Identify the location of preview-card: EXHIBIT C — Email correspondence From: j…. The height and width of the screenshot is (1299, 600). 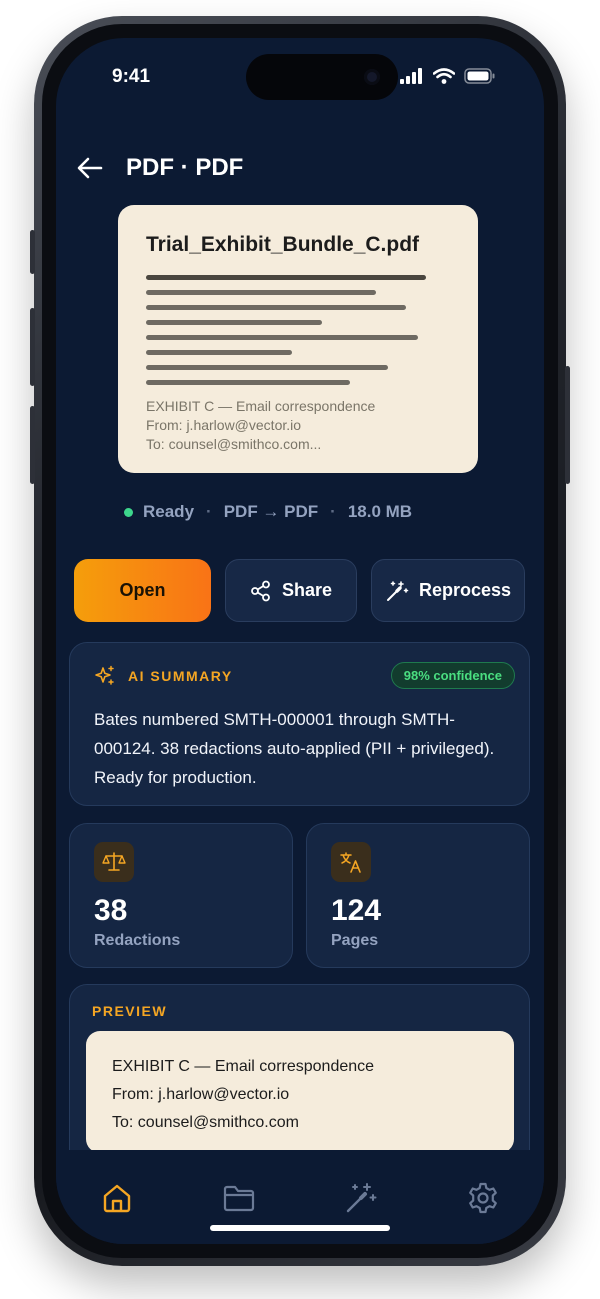
(300, 1092).